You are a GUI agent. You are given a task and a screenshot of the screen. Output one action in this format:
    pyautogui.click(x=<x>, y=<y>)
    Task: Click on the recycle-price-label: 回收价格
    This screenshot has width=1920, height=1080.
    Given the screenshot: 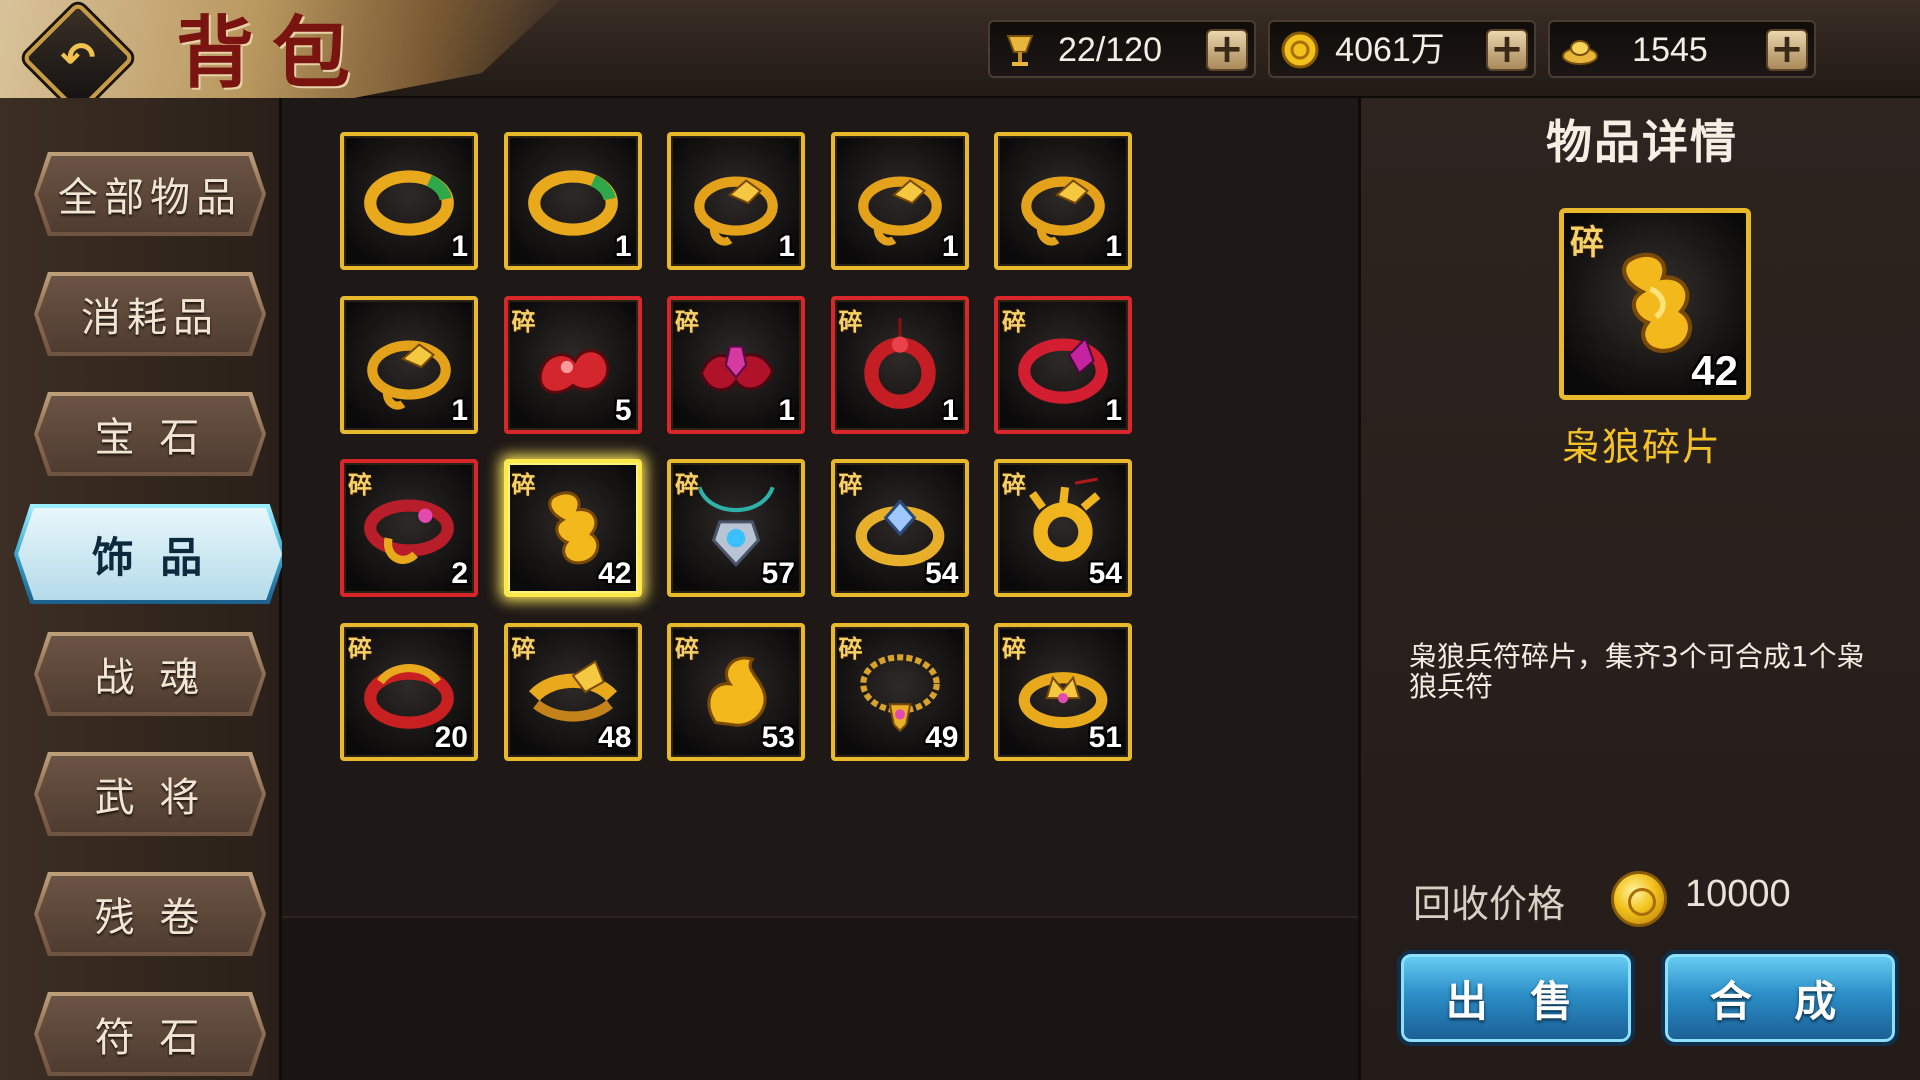 What is the action you would take?
    pyautogui.click(x=1489, y=904)
    